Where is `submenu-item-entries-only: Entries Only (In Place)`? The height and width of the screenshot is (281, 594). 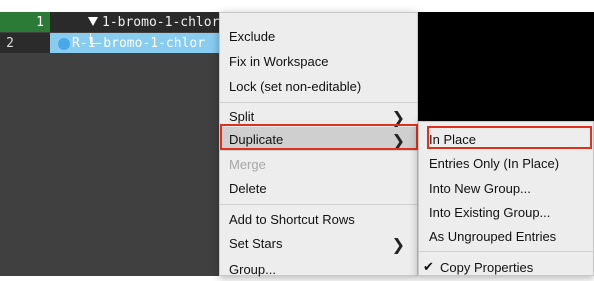 submenu-item-entries-only: Entries Only (In Place) is located at coordinates (506, 163).